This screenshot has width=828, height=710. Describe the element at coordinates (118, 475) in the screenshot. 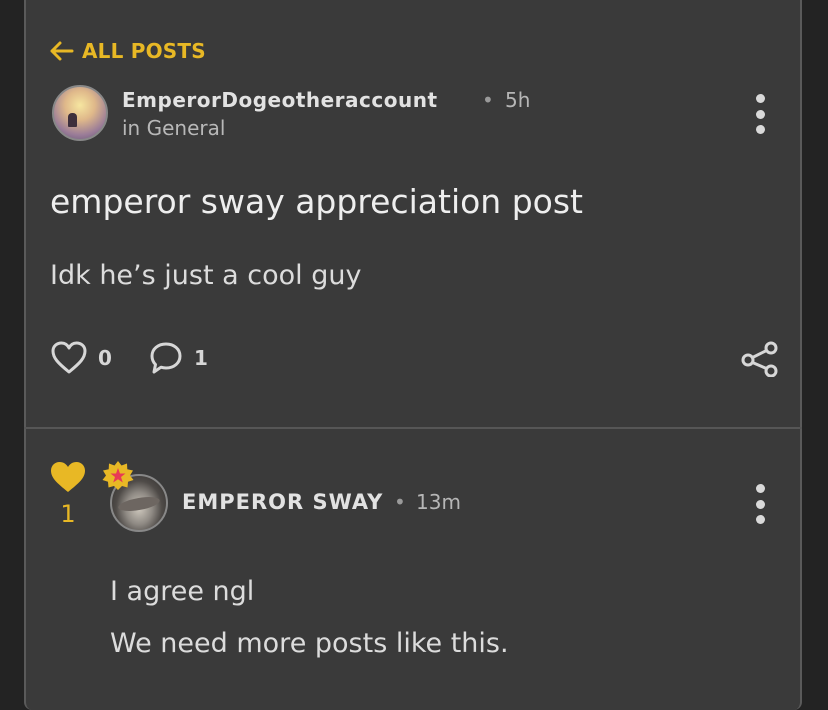

I see `star-badge-icon` at that location.